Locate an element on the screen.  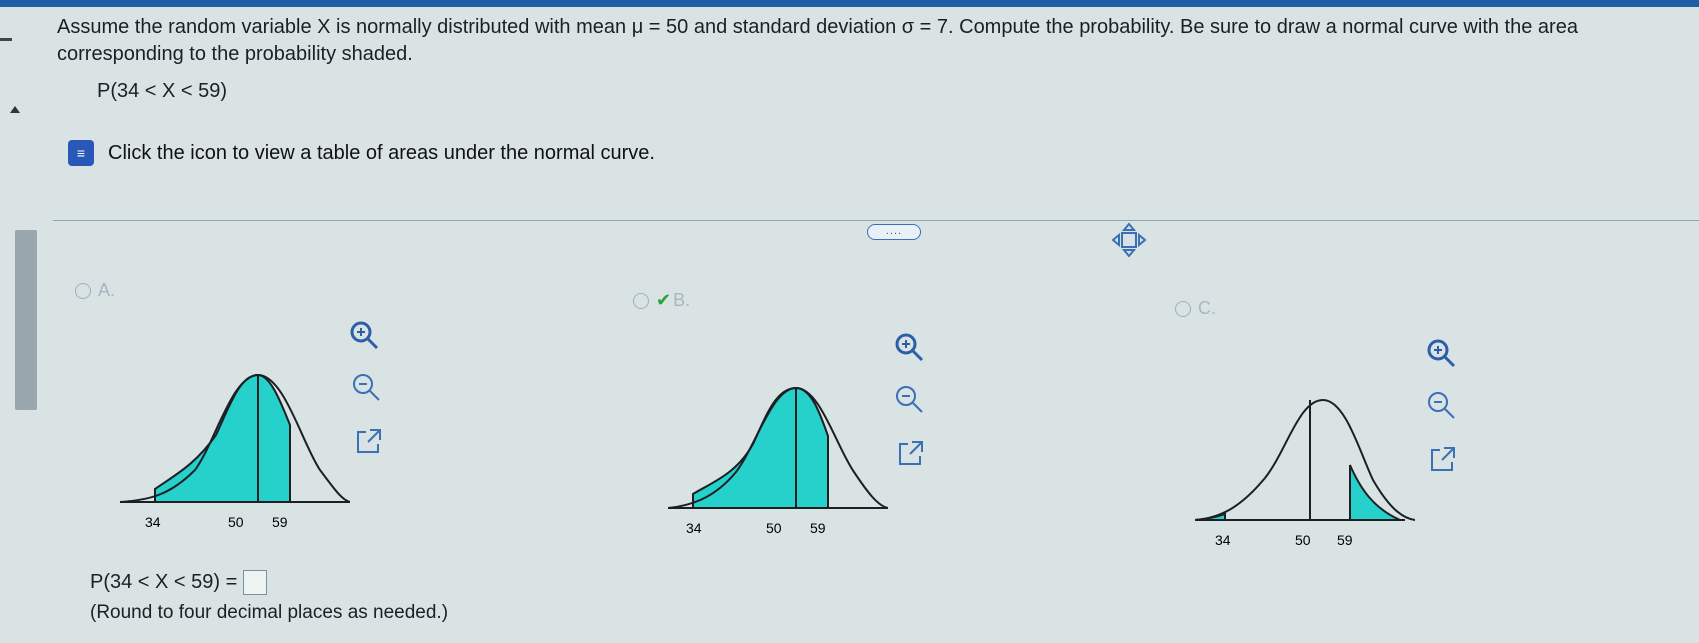
option-b-zoom-out-icon is located at coordinates (909, 399).